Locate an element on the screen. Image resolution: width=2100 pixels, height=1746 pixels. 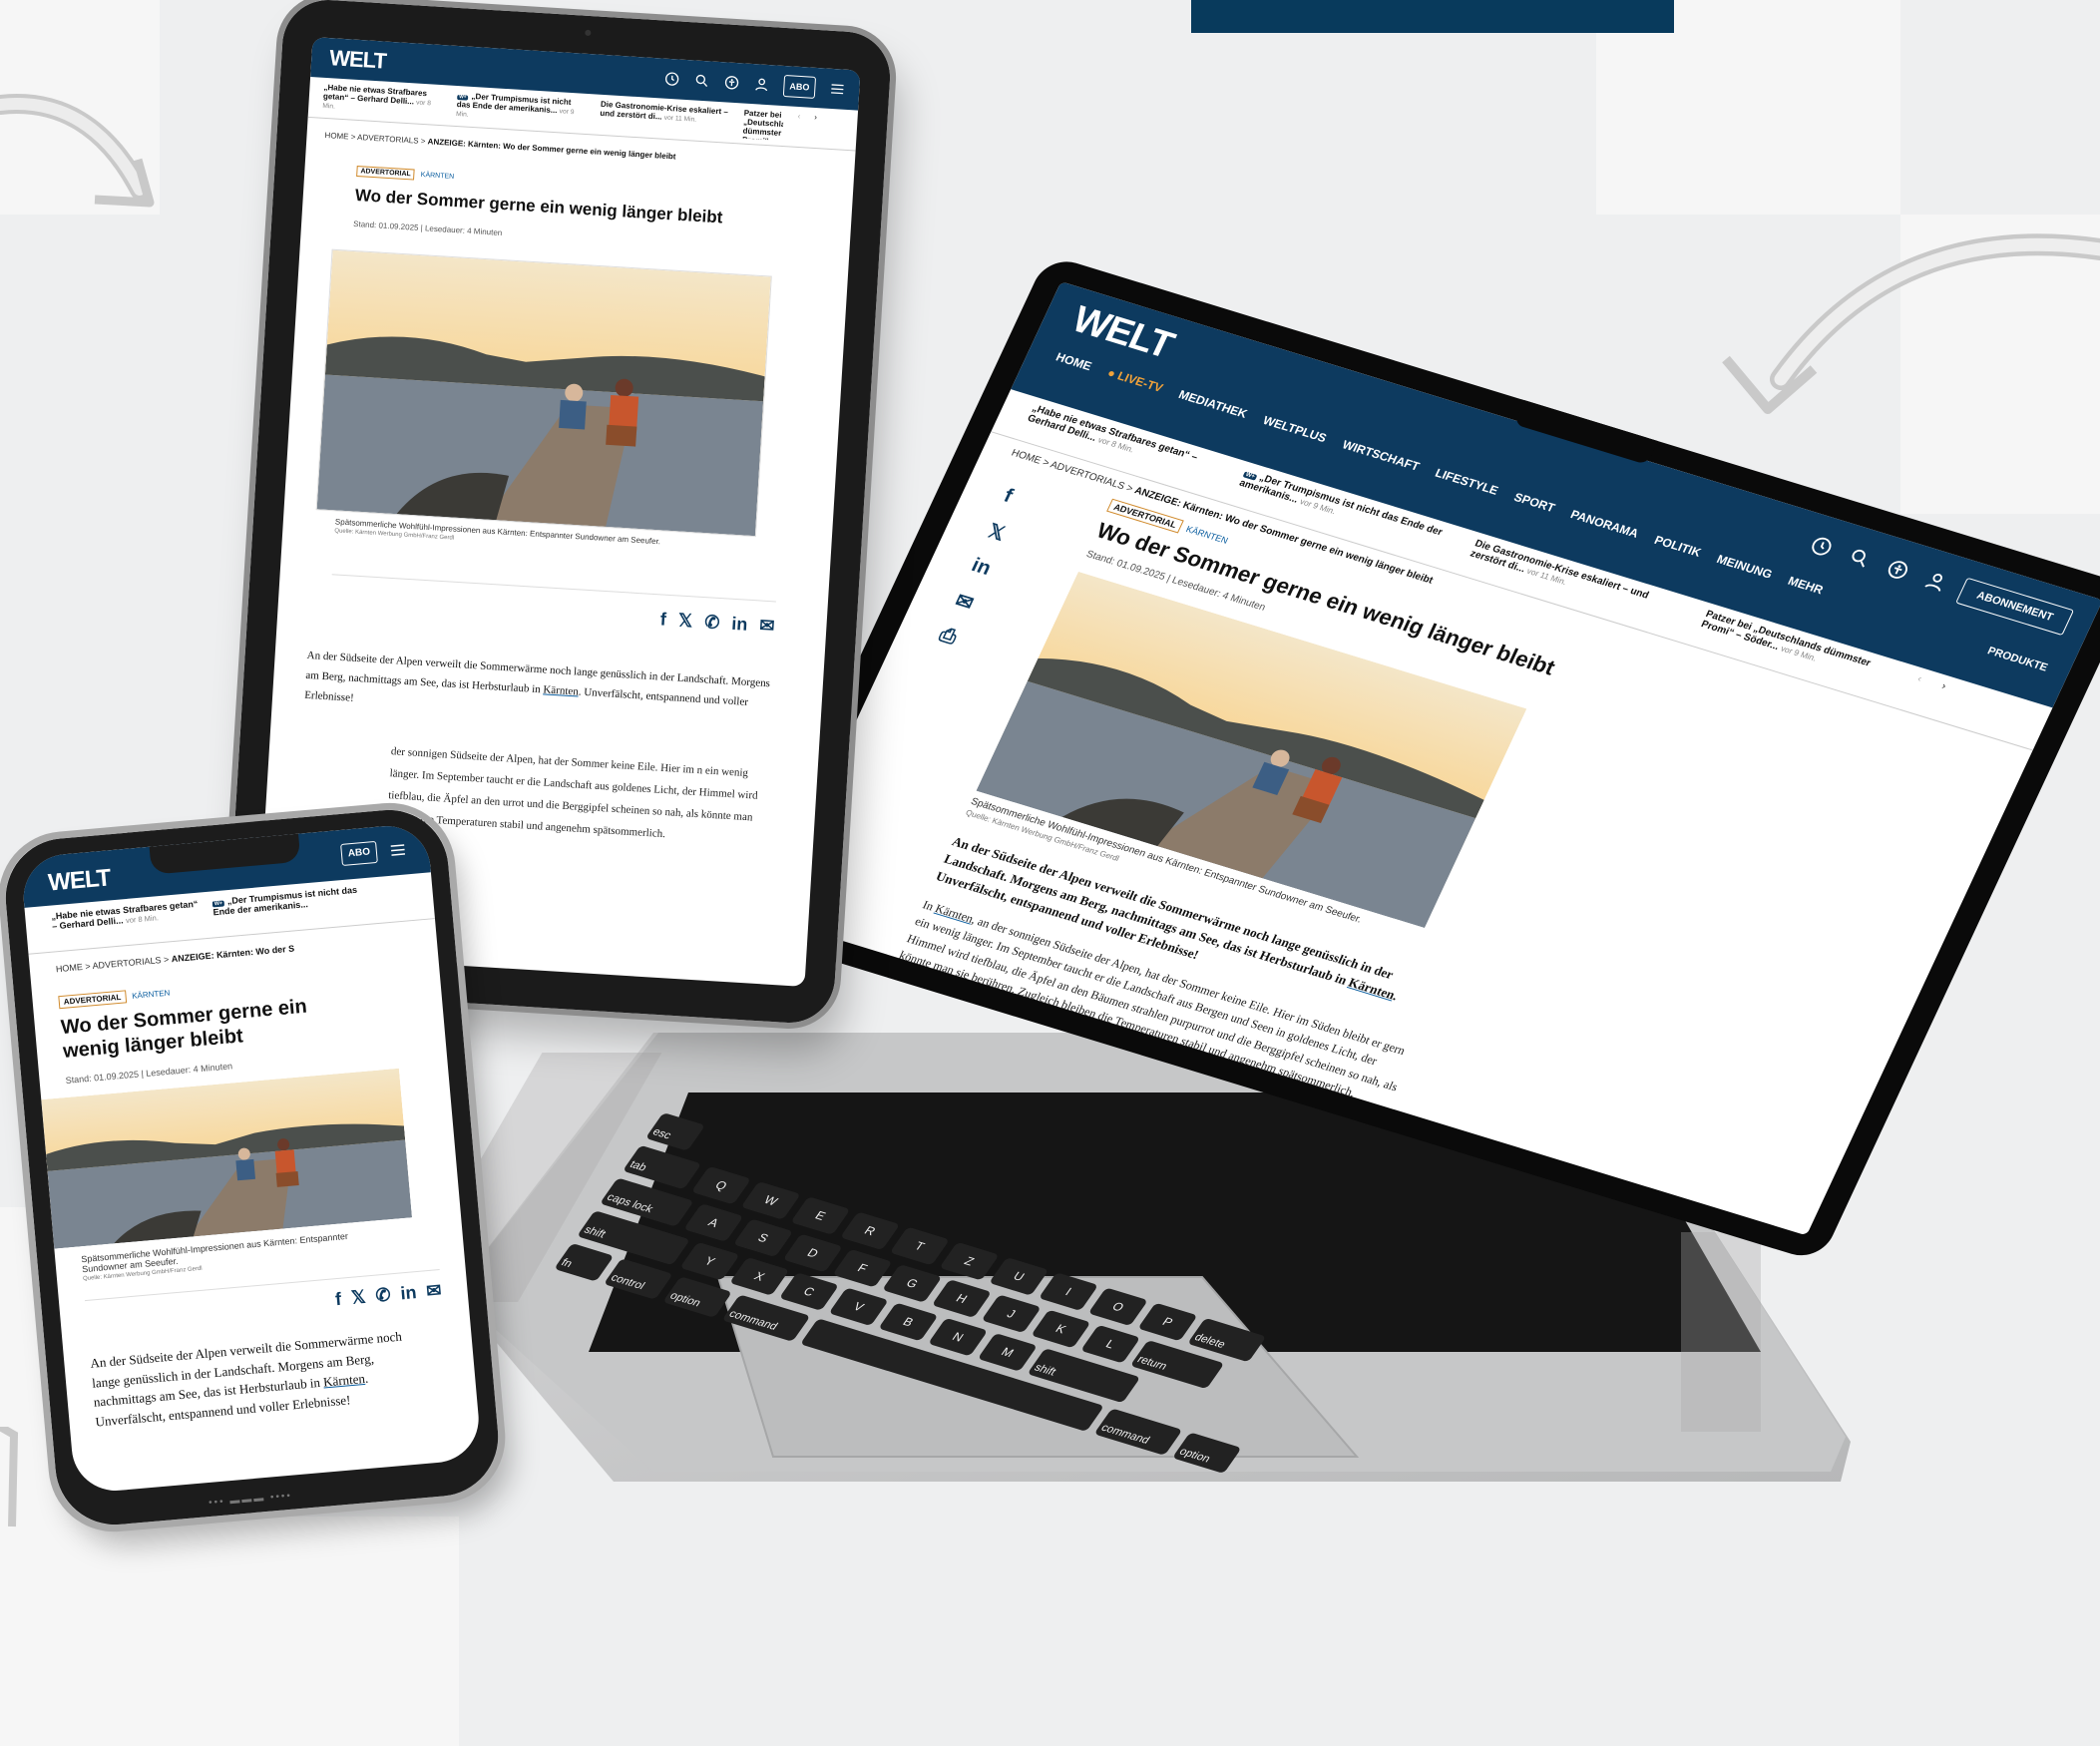
nav-weltplus: WELTPLUS is located at coordinates (1295, 429).